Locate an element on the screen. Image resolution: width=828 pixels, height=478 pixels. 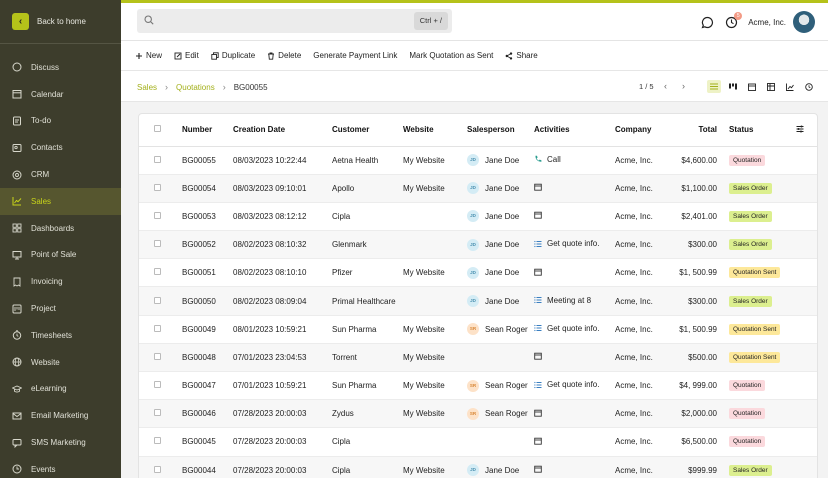
sidebar-item-events: Events is located at coordinates (60, 467).